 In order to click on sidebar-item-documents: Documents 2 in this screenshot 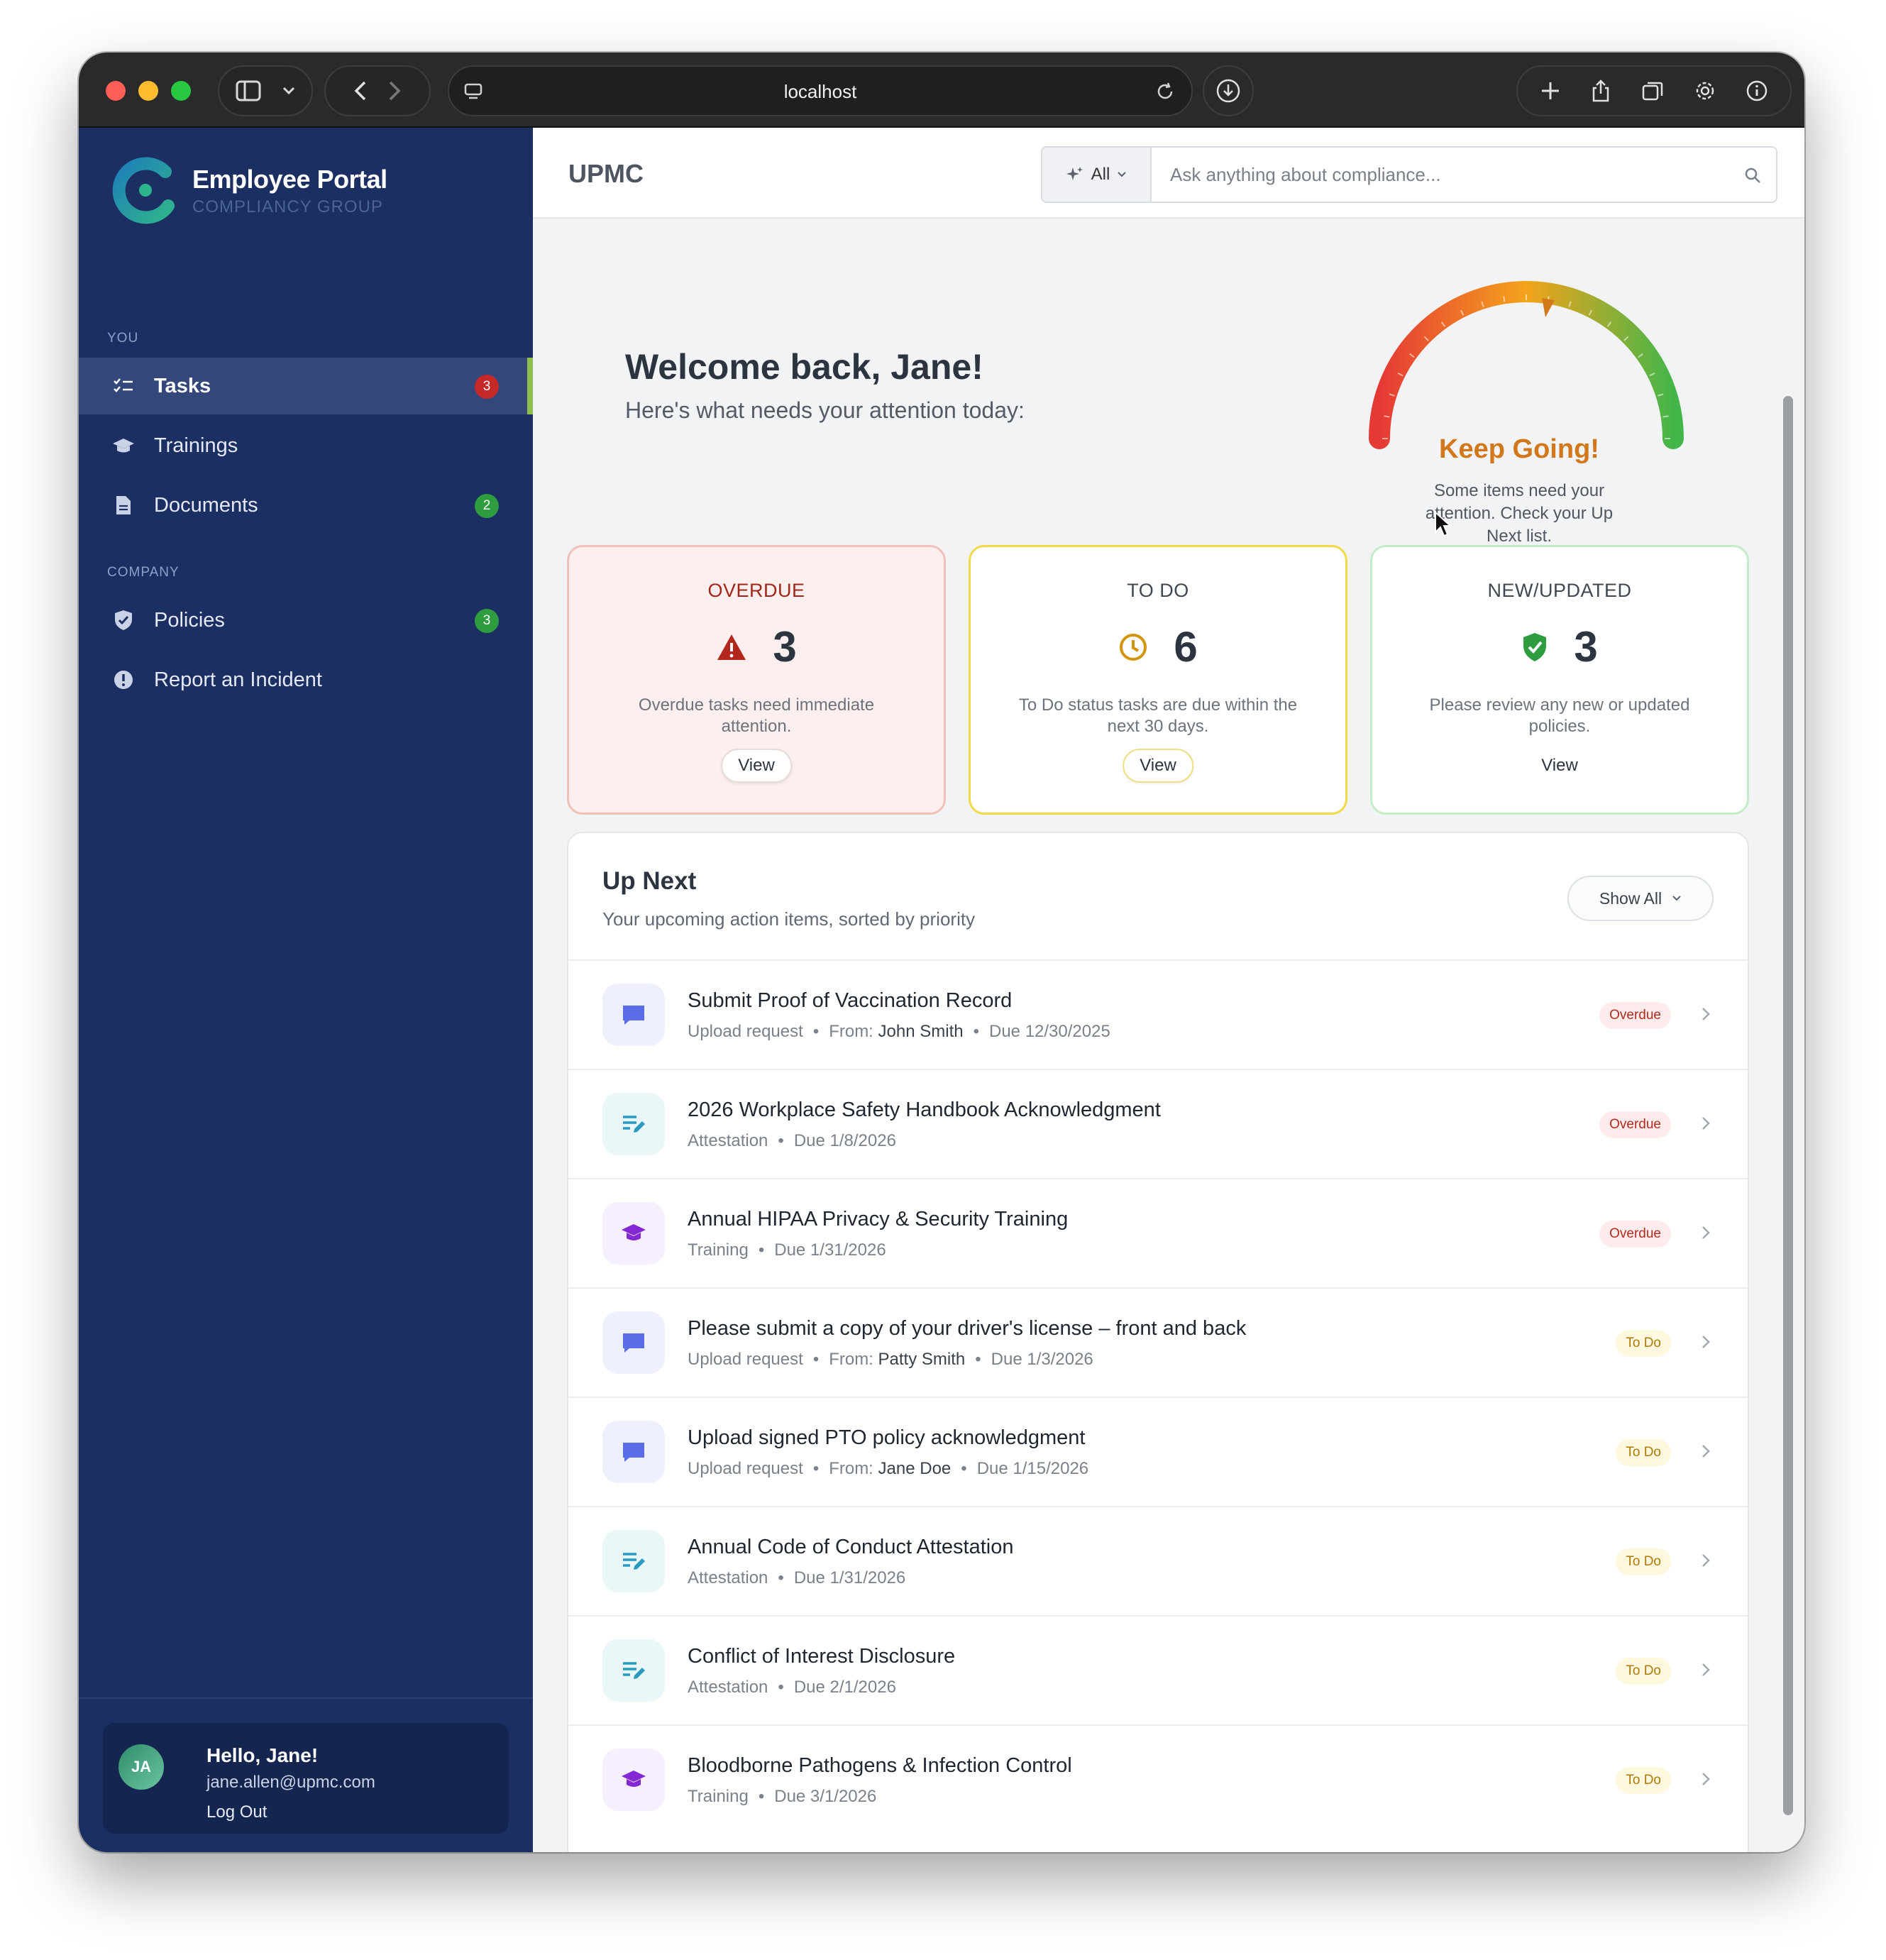, I will do `click(306, 505)`.